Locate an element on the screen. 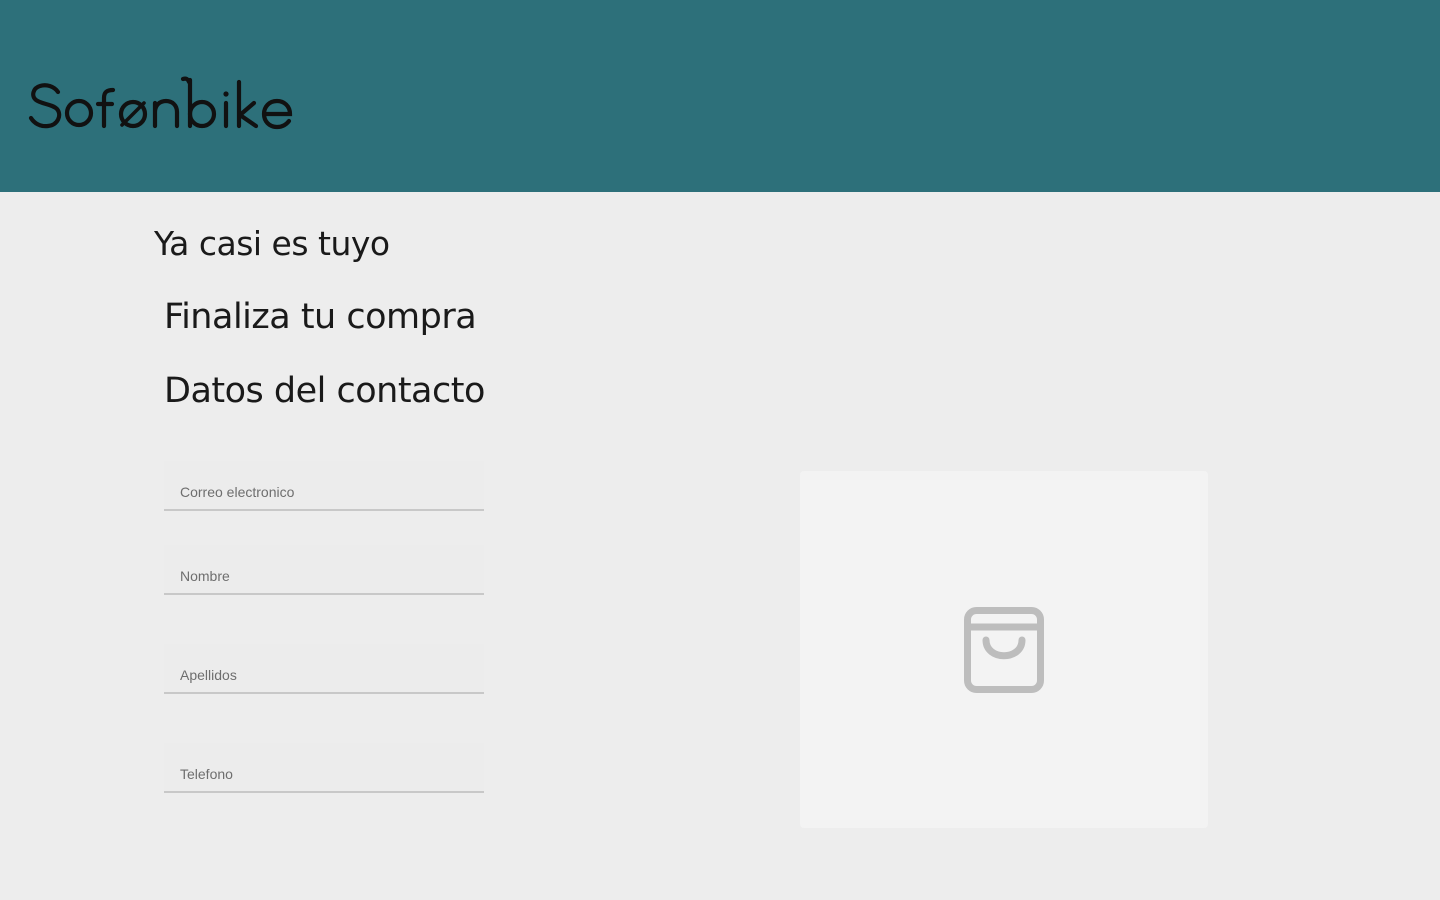  cart-summary-panel is located at coordinates (1004, 649).